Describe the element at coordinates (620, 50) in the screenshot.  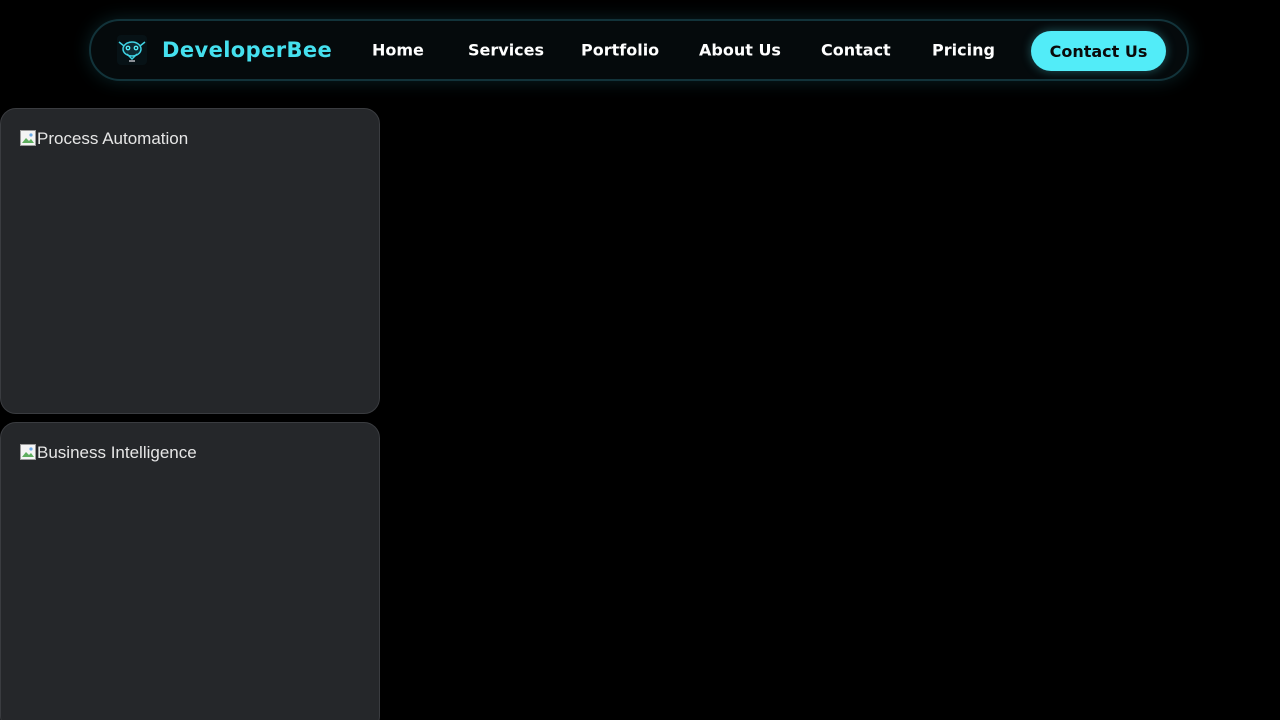
I see `nav-link-portfolio: Portfolio` at that location.